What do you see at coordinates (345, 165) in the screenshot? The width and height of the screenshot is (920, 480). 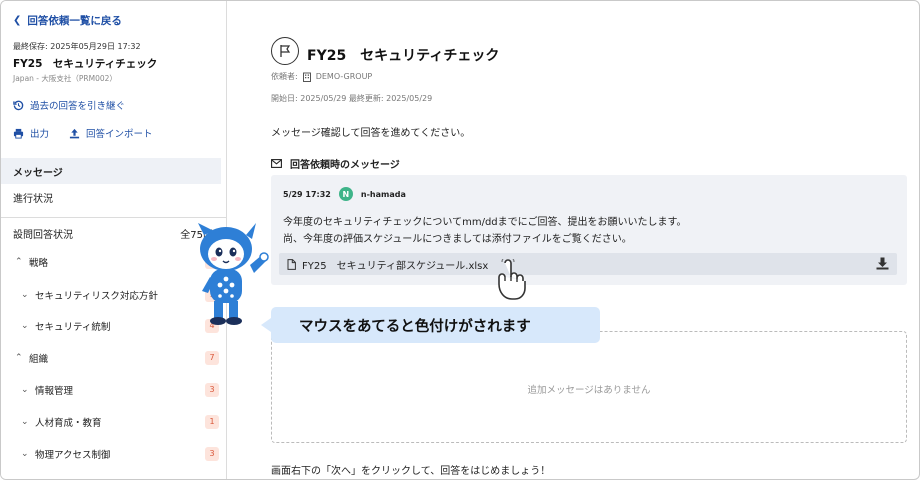 I see `message-heading-label: 回答依頼時のメッセージ` at bounding box center [345, 165].